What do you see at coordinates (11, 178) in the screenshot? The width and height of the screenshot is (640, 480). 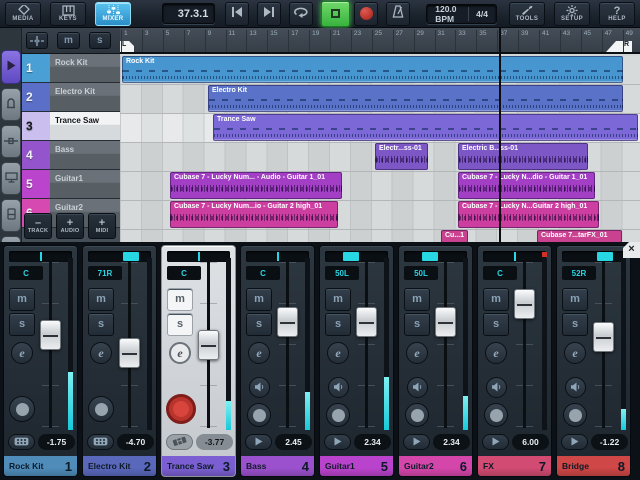 I see `rail-tab-monitor` at bounding box center [11, 178].